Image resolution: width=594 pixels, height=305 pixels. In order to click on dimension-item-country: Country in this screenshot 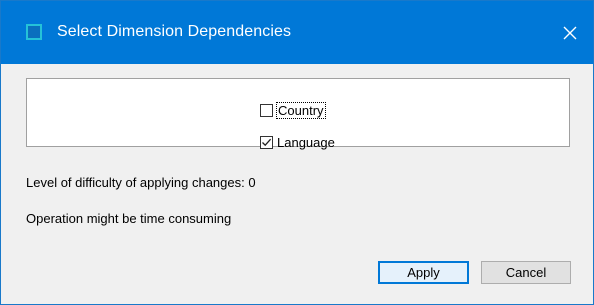, I will do `click(293, 110)`.